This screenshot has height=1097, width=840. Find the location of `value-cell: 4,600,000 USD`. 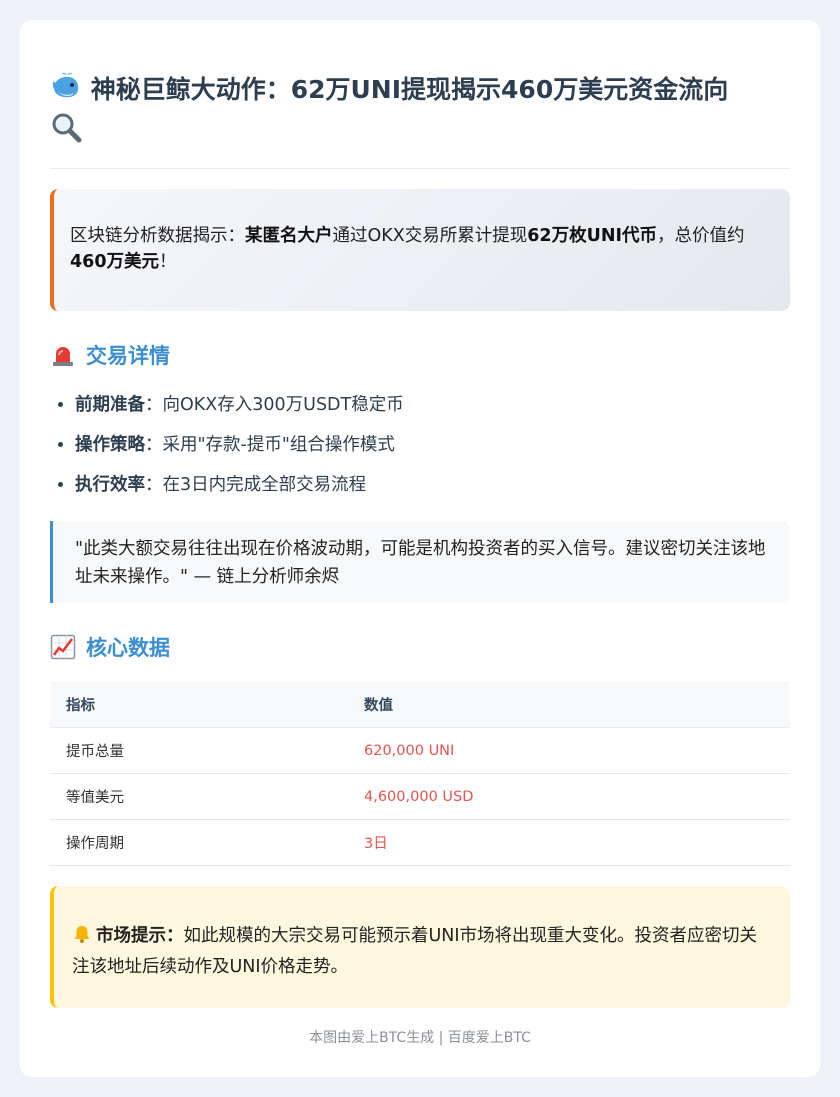

value-cell: 4,600,000 USD is located at coordinates (569, 796).